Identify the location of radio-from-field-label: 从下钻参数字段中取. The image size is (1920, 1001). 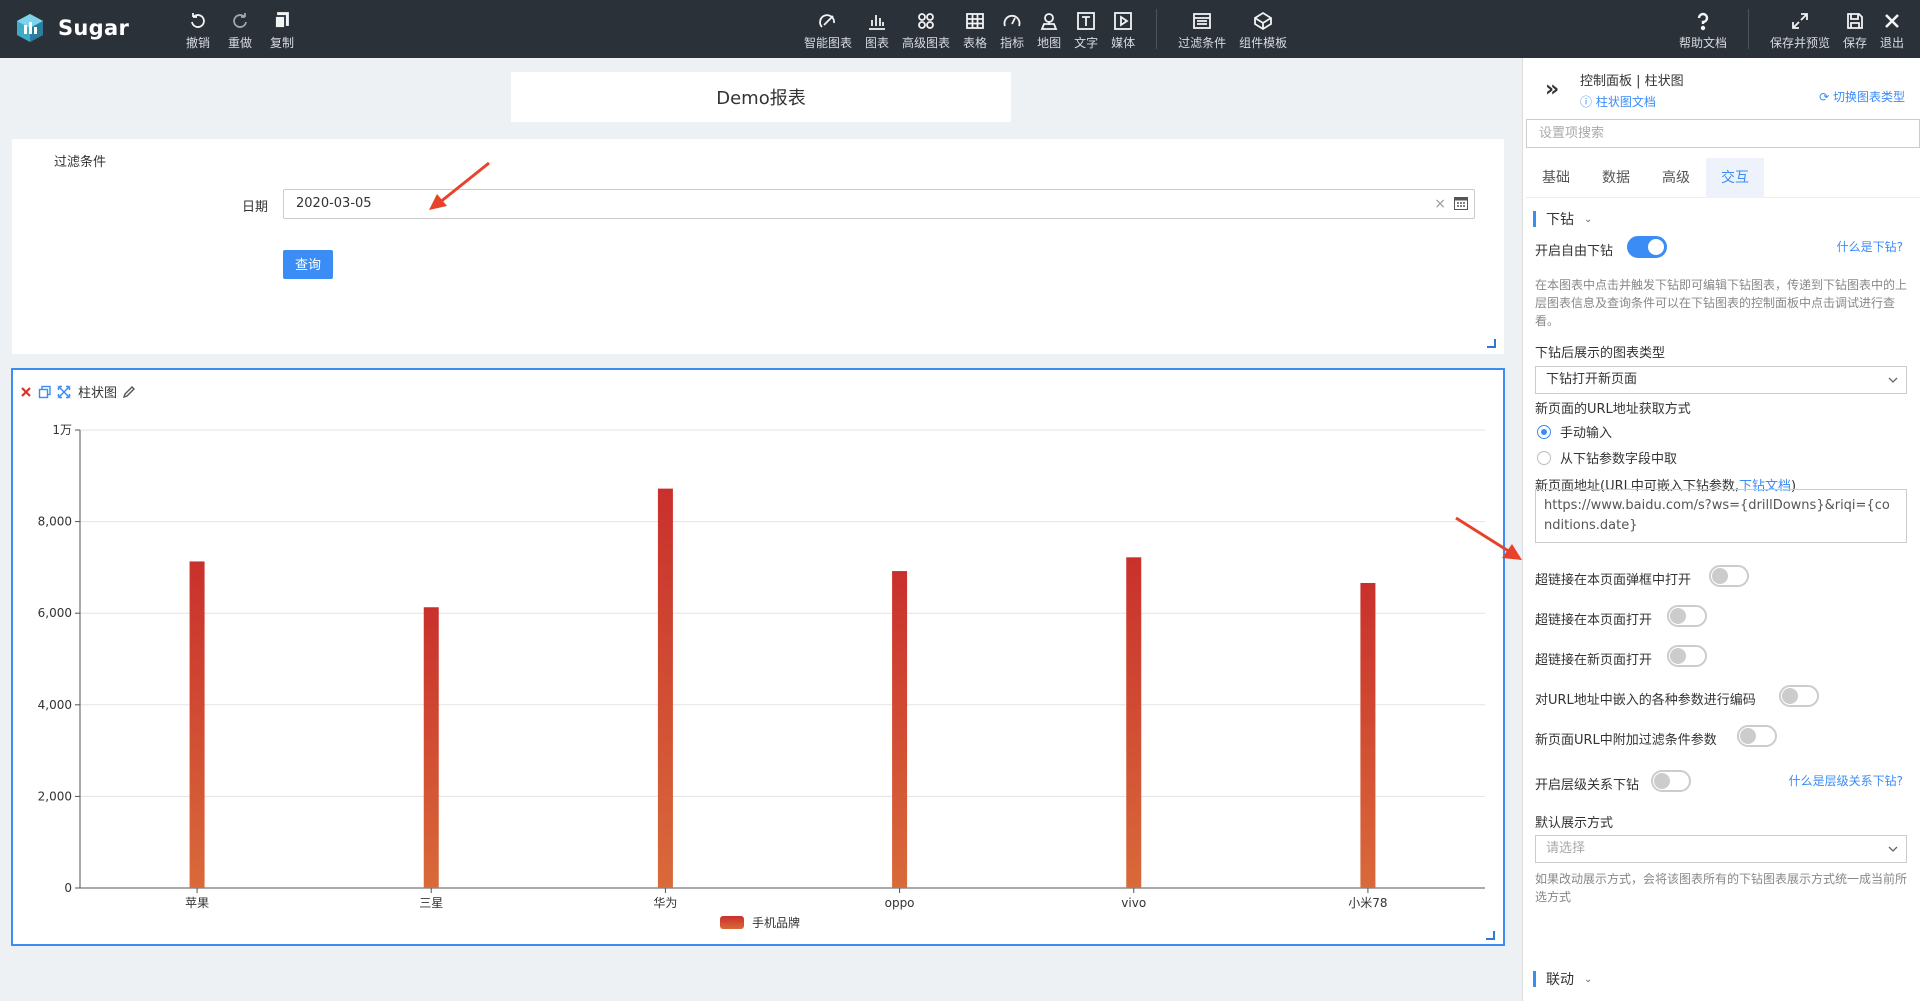
(1619, 459).